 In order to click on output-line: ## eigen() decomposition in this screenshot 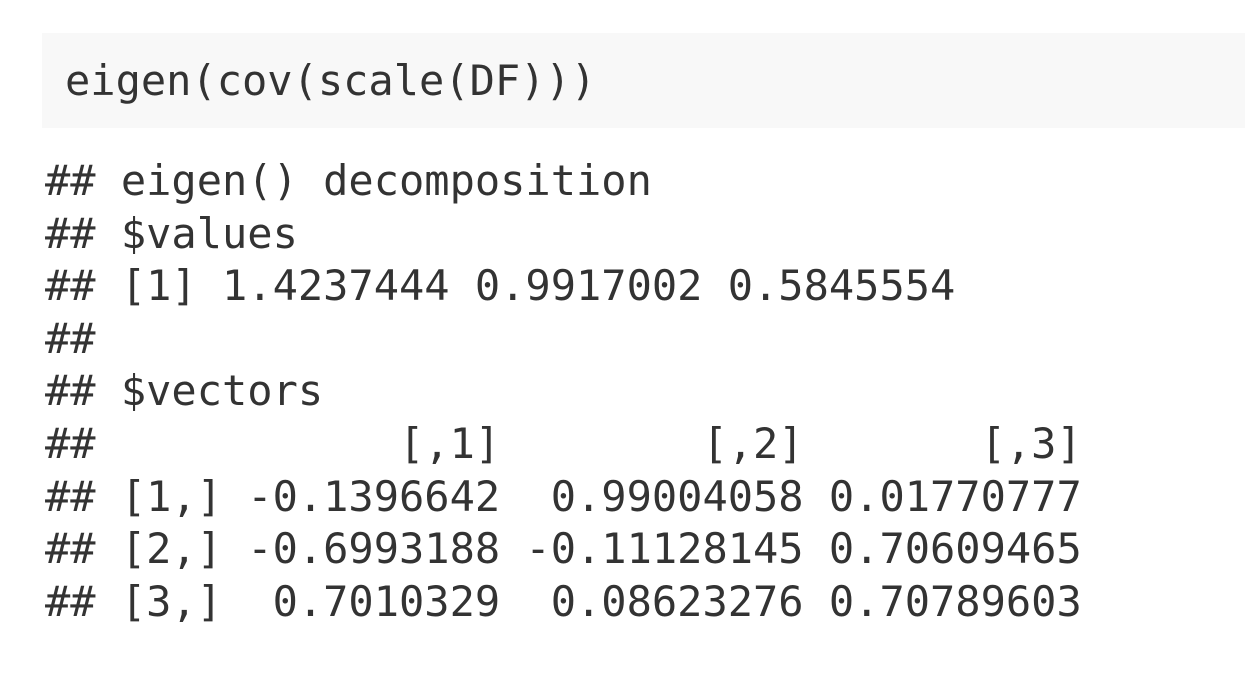, I will do `click(348, 180)`.